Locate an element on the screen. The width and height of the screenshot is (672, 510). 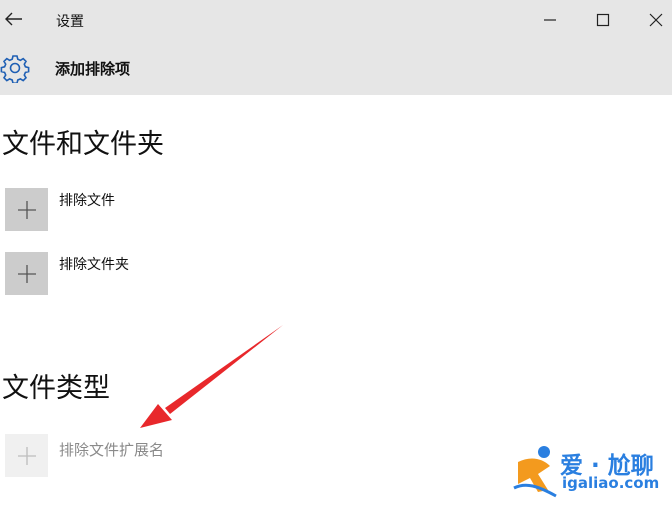
add-folder-tile is located at coordinates (26, 273).